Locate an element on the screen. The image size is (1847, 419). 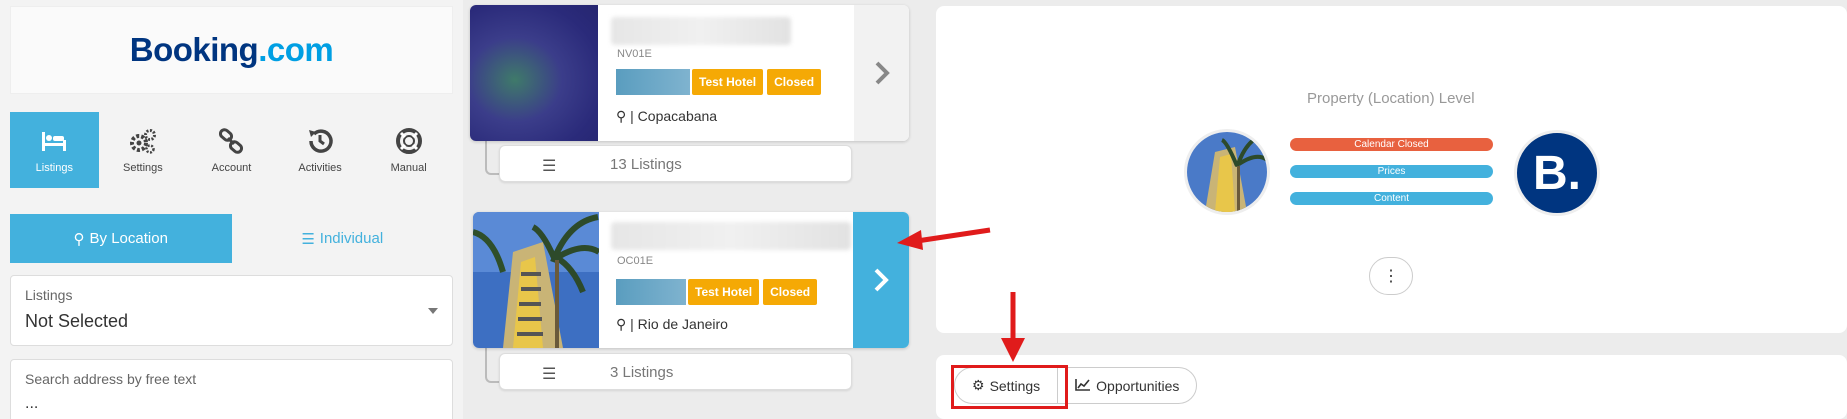
link-icon is located at coordinates (231, 141).